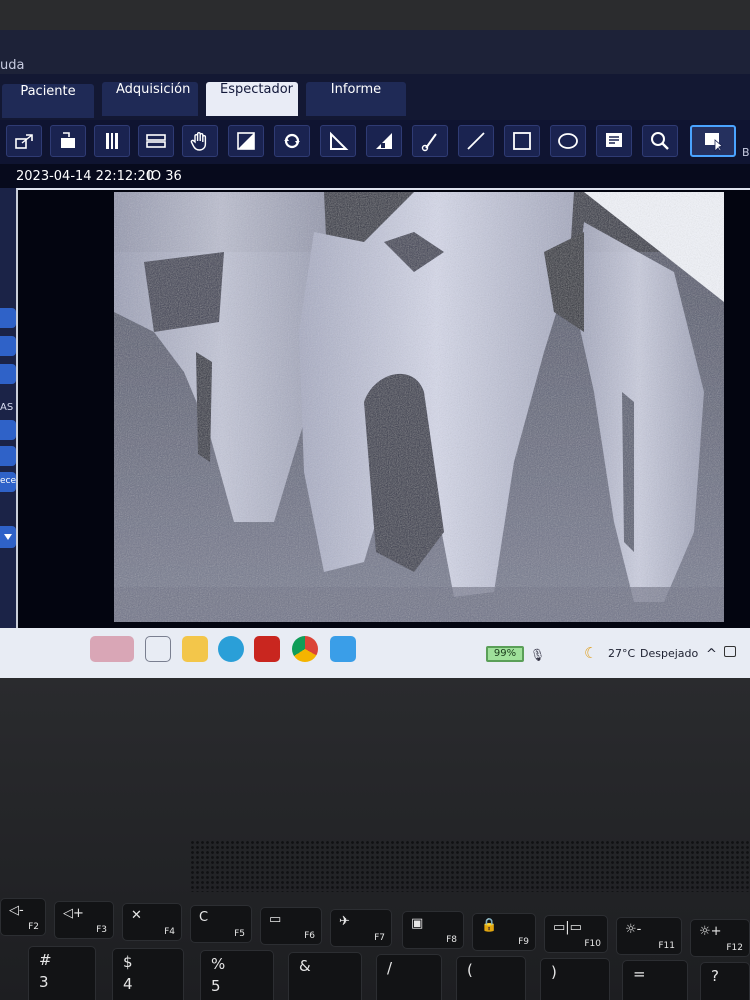 The width and height of the screenshot is (750, 1000). What do you see at coordinates (591, 653) in the screenshot?
I see `moon-weather-icon: ☾` at bounding box center [591, 653].